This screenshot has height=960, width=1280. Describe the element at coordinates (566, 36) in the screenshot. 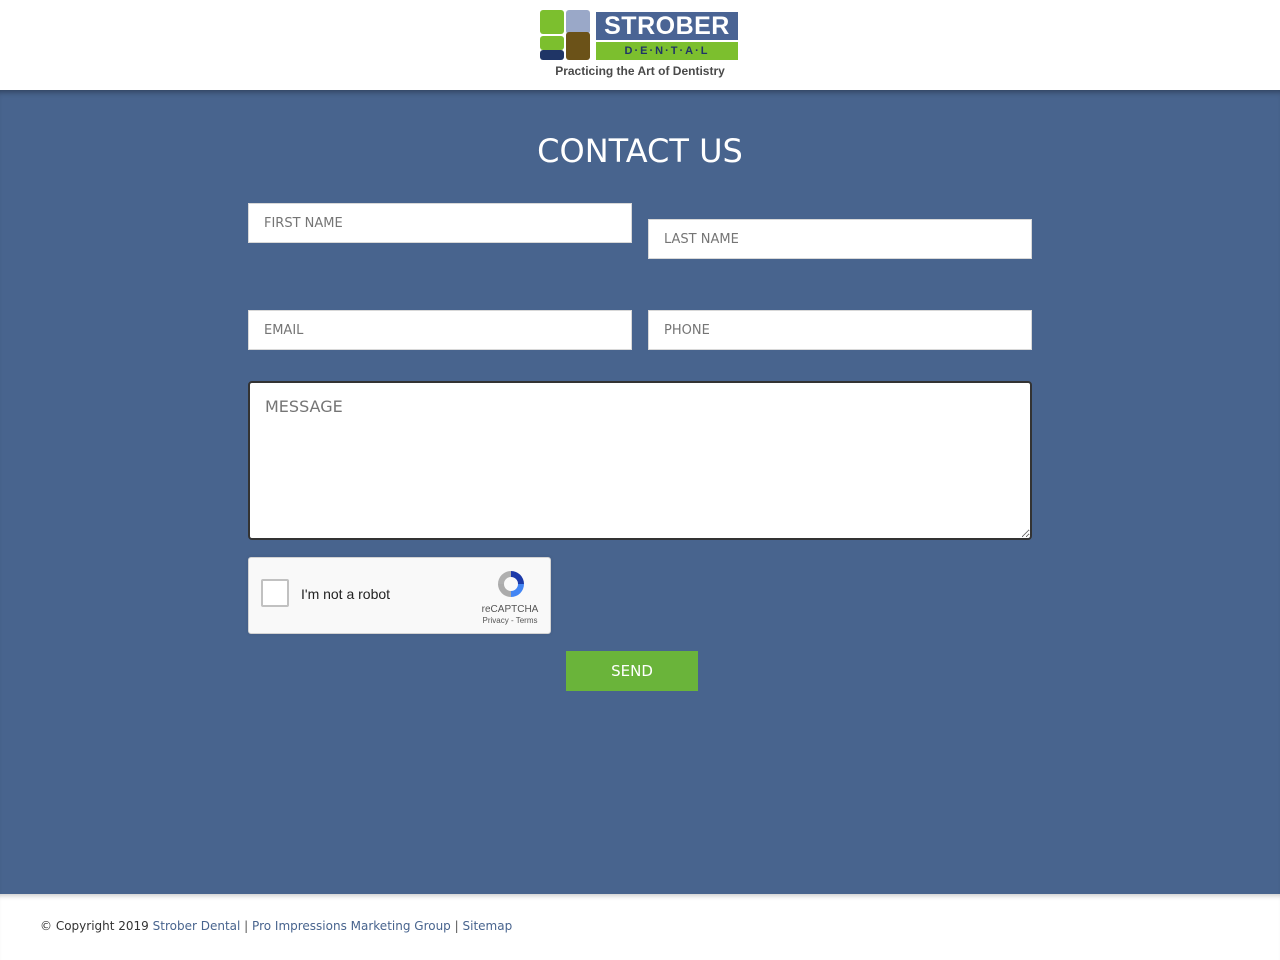

I see `logo-tiles-icon` at that location.